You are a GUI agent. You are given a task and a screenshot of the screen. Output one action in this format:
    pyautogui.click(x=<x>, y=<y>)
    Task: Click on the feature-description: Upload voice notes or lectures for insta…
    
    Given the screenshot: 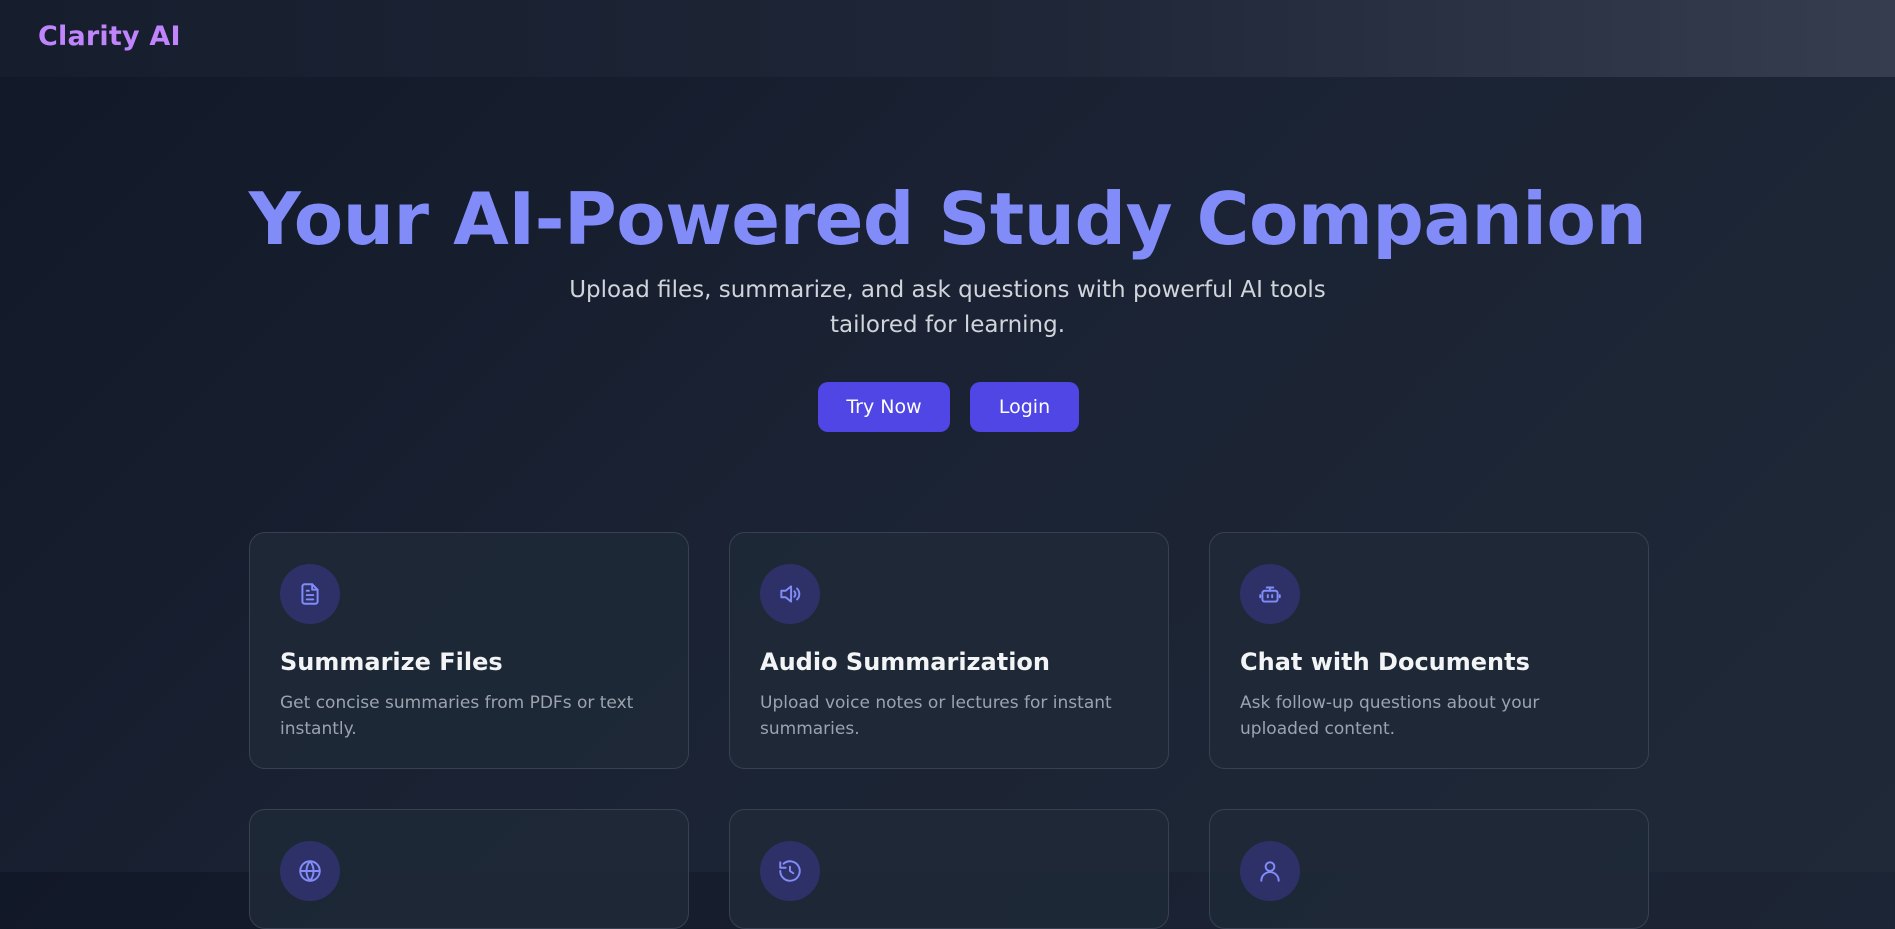 What is the action you would take?
    pyautogui.click(x=936, y=716)
    